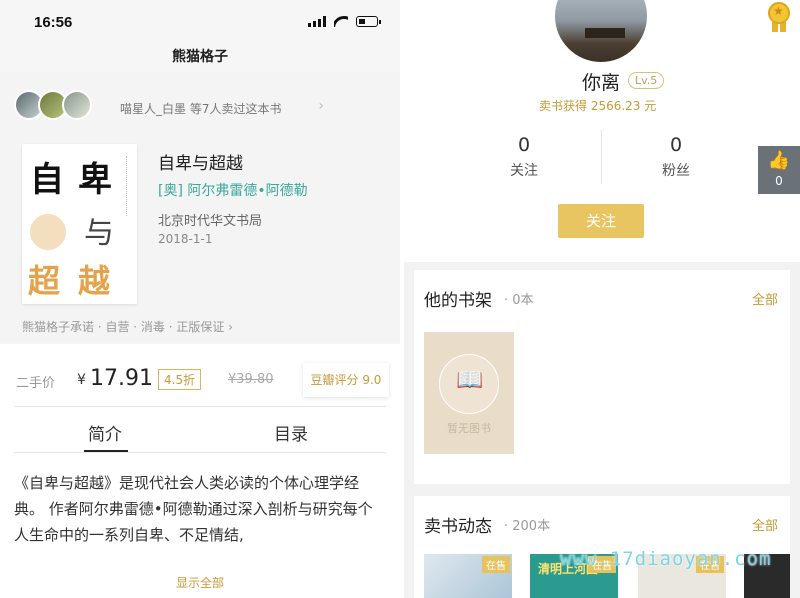 Image resolution: width=800 pixels, height=598 pixels. Describe the element at coordinates (185, 239) in the screenshot. I see `book-date: 2018-1-1` at that location.